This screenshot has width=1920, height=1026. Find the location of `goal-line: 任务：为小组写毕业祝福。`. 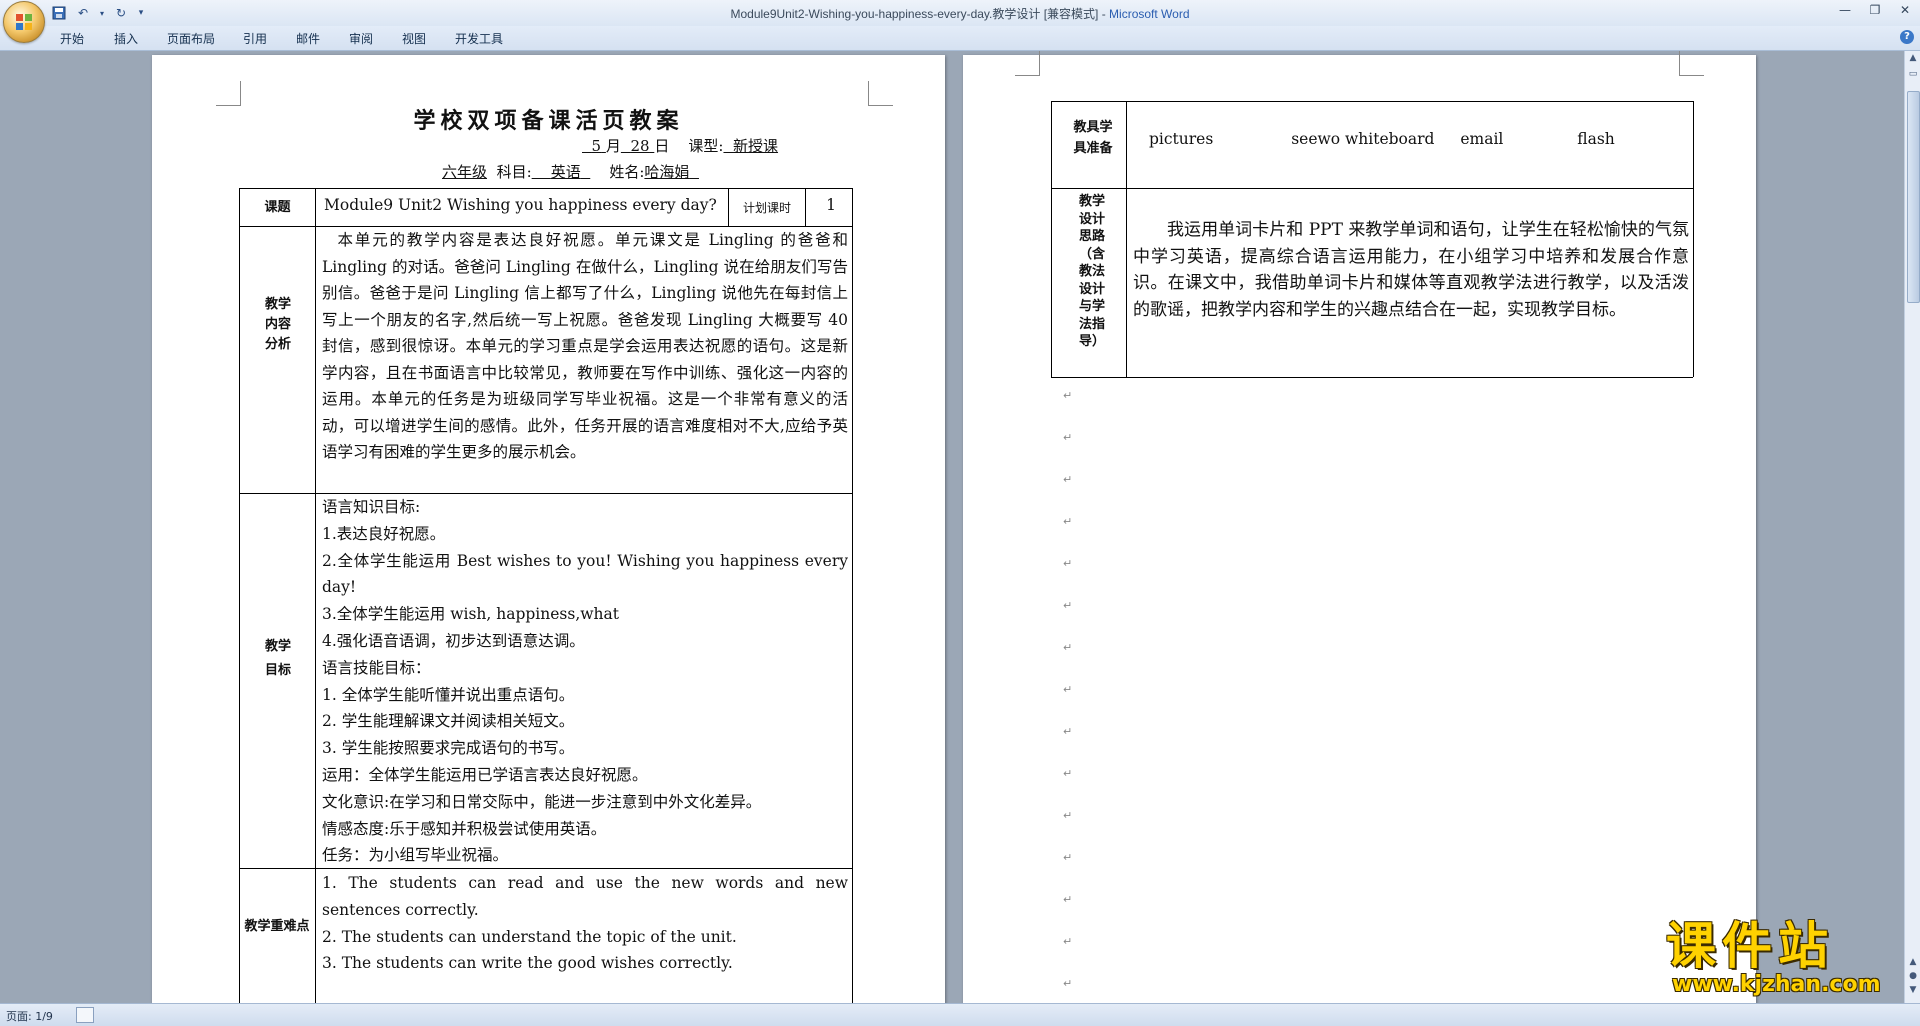

goal-line: 任务：为小组写毕业祝福。 is located at coordinates (415, 855).